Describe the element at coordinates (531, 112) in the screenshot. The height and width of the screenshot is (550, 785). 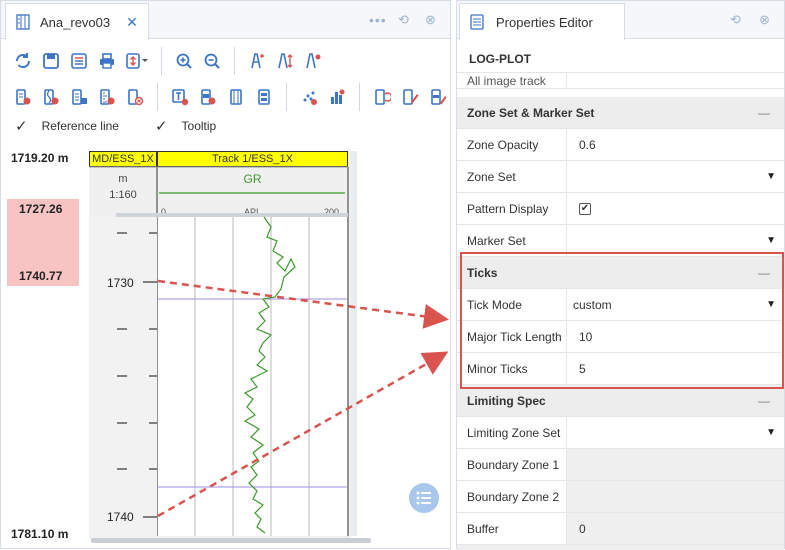
I see `section-title: Zone Set & Marker Set` at that location.